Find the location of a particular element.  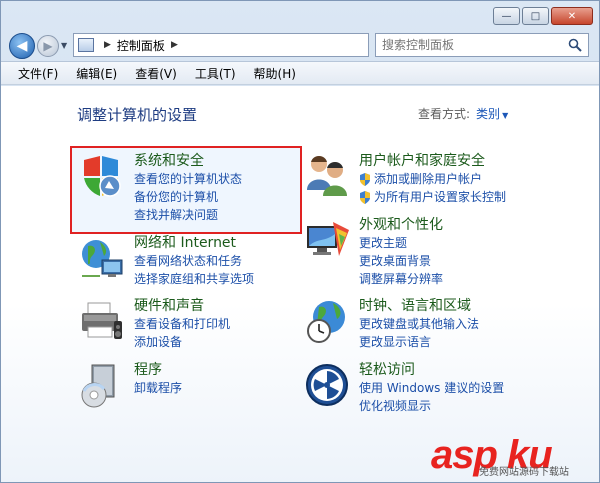

maximize-button: □ is located at coordinates (535, 16).